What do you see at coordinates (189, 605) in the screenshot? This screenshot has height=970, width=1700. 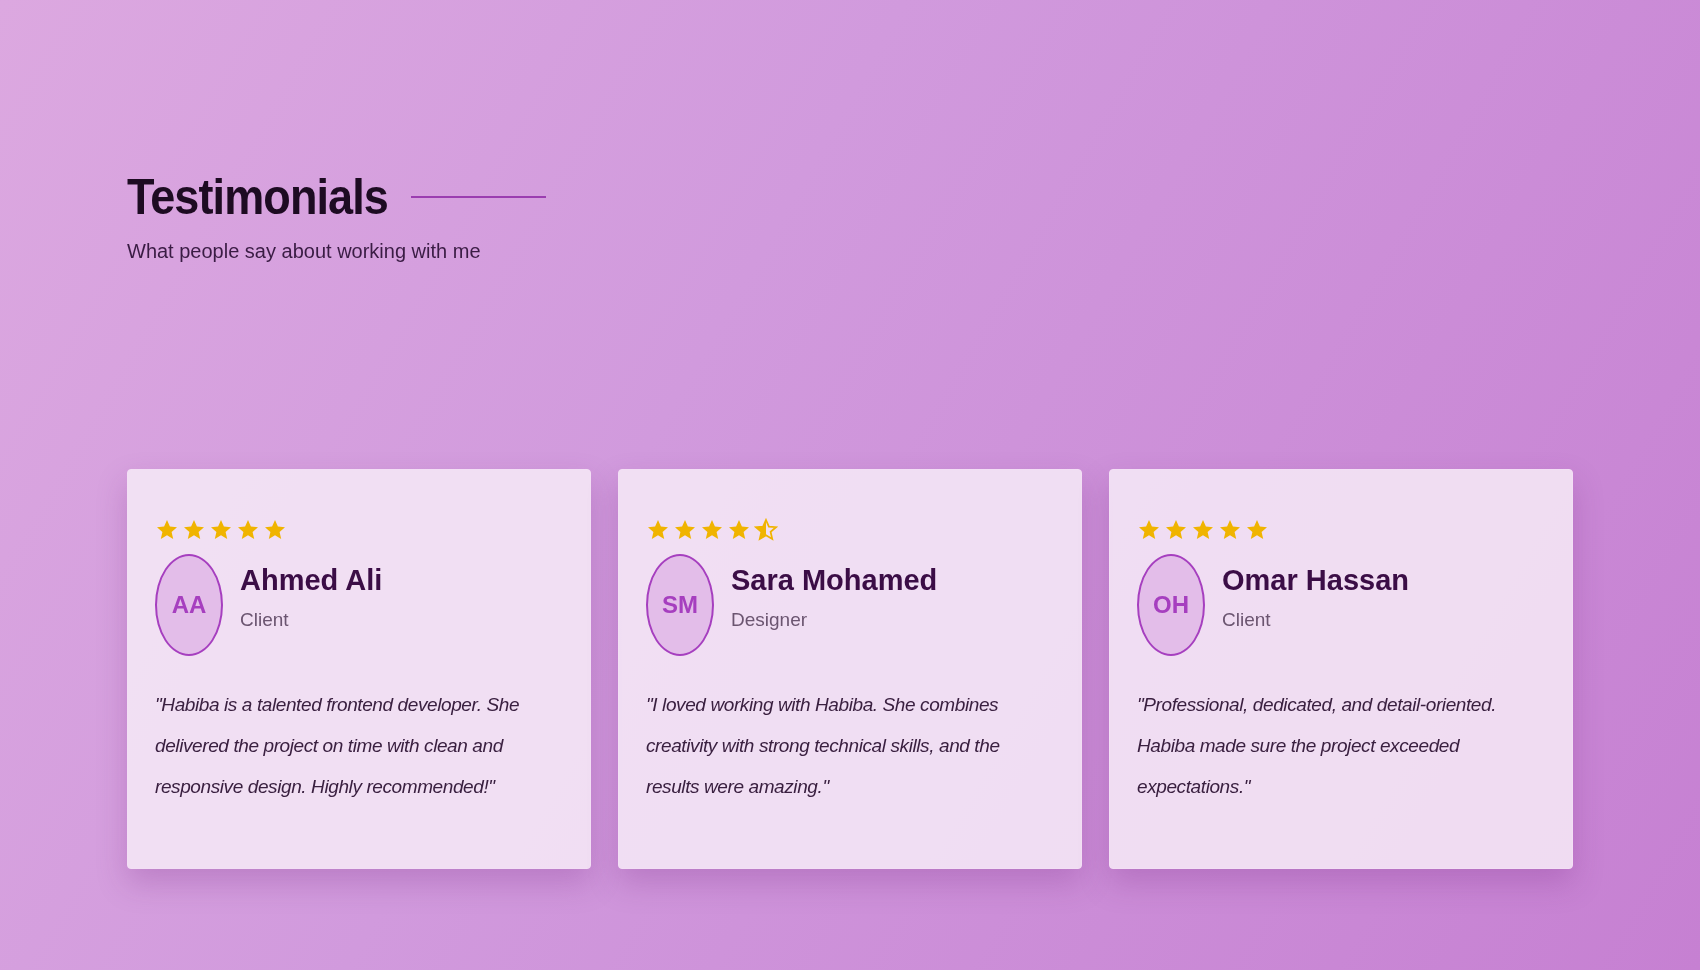 I see `avatar: AA` at bounding box center [189, 605].